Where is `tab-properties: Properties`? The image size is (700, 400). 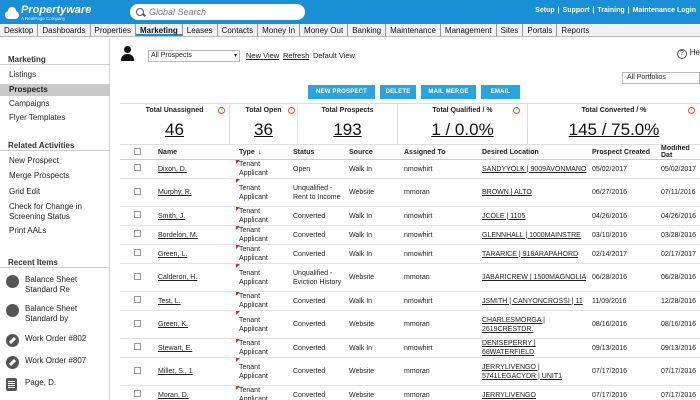 tab-properties: Properties is located at coordinates (113, 30).